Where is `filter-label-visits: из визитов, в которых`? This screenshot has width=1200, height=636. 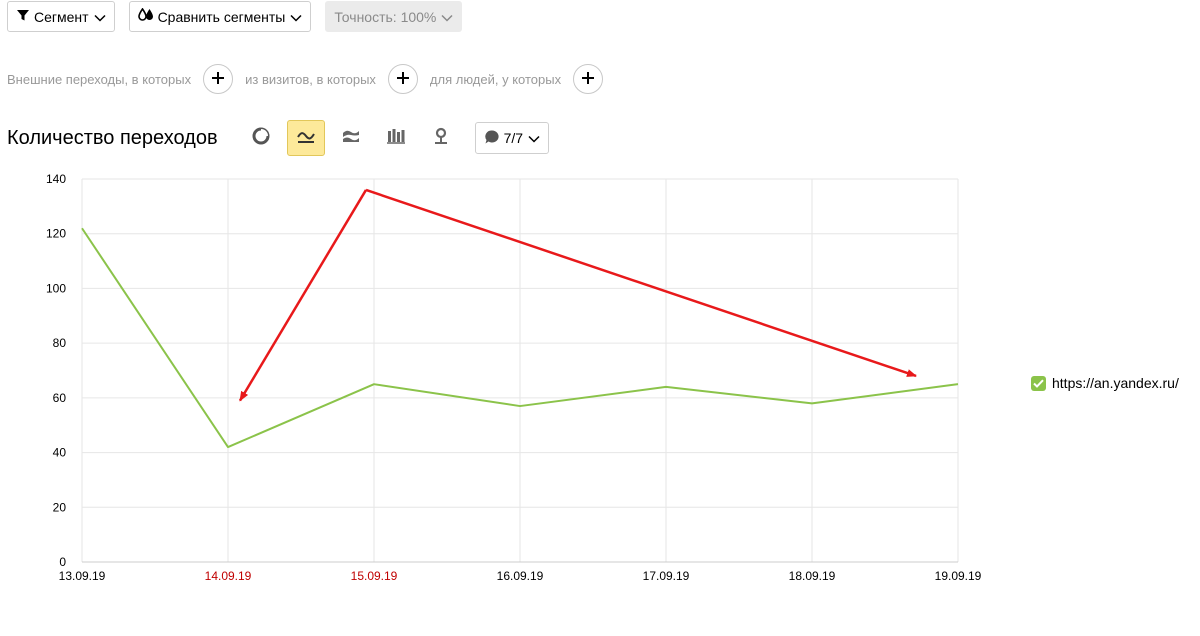 filter-label-visits: из визитов, в которых is located at coordinates (310, 79).